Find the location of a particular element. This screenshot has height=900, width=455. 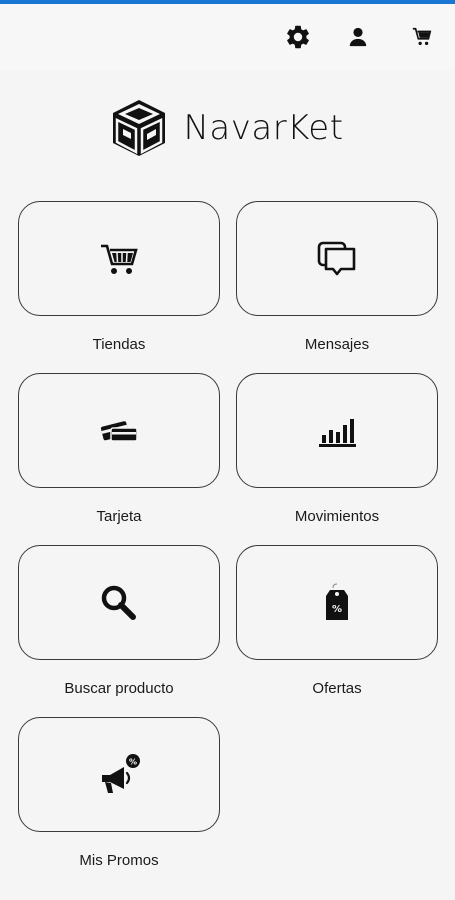

app-name: NavarKet is located at coordinates (263, 128).